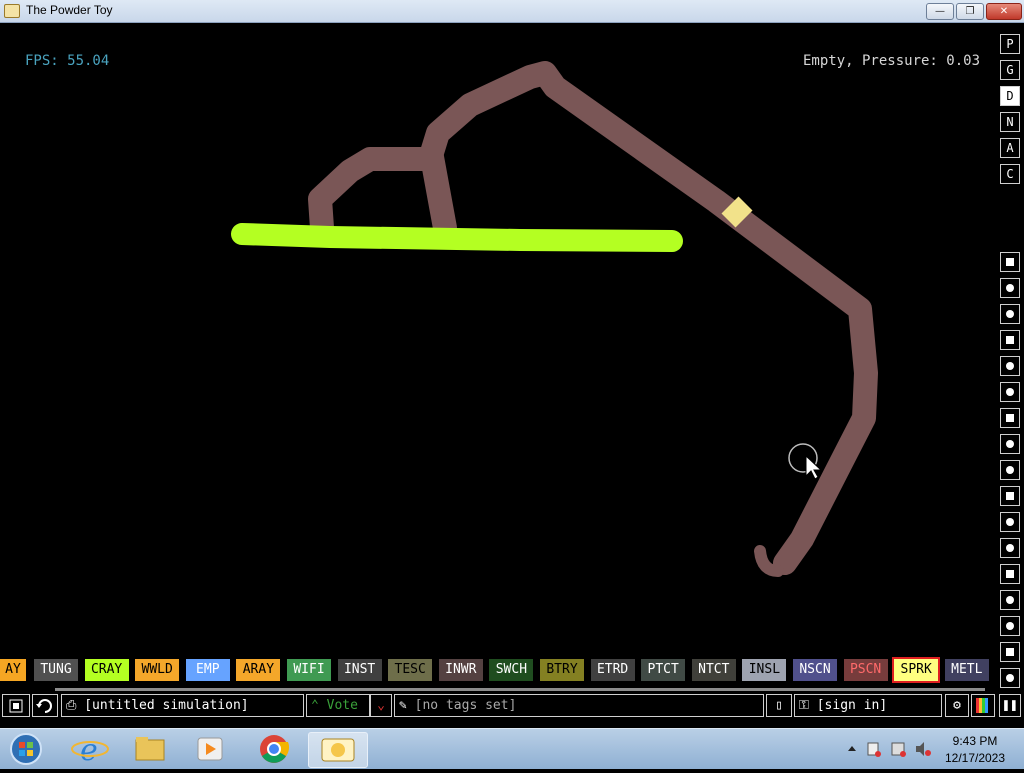  I want to click on sign-in-button: ⚿ [sign in], so click(868, 705).